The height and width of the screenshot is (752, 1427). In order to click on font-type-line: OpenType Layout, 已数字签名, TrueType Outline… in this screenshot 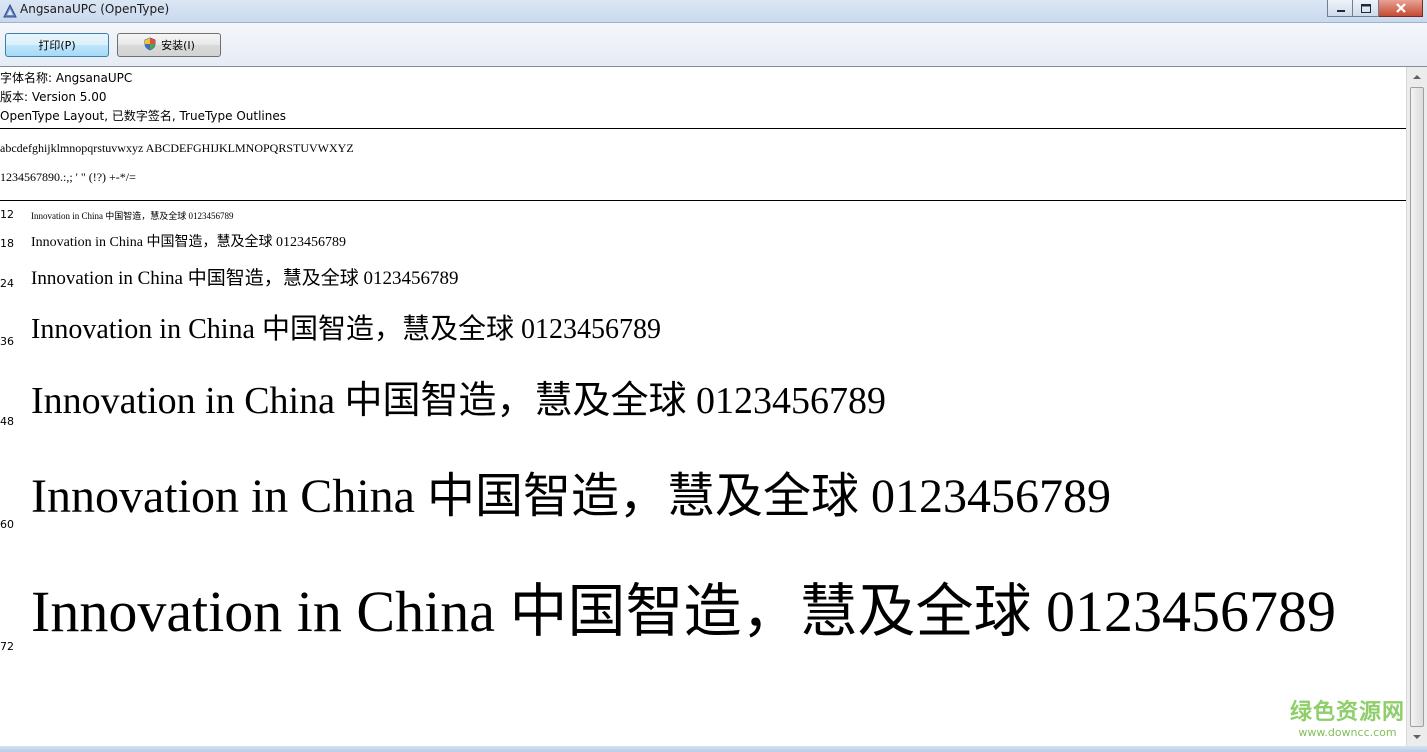, I will do `click(143, 116)`.